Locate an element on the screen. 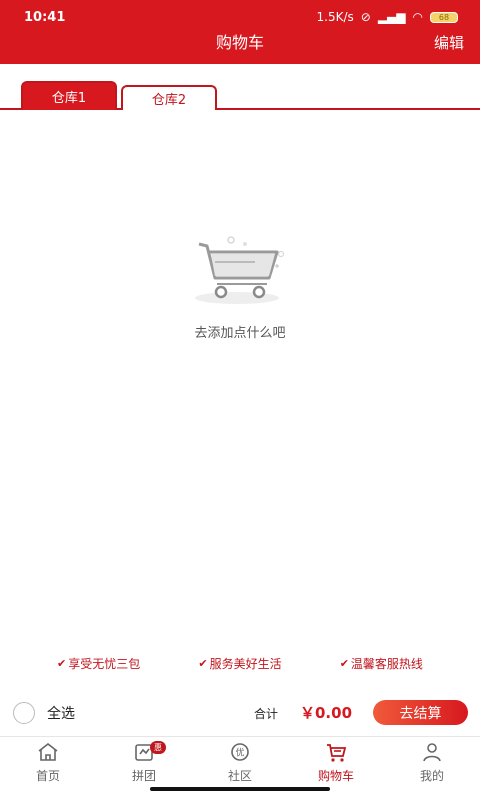 The image size is (480, 800). empty-state: 去添加点什么吧 is located at coordinates (240, 285).